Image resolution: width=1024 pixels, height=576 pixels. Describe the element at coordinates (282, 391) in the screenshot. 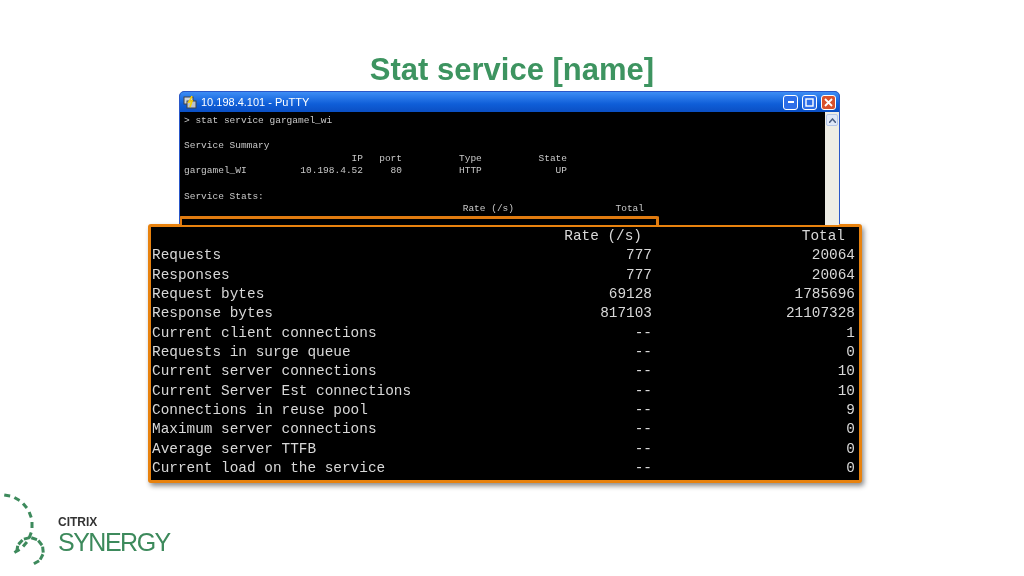

I see `row-label: Current Server Est connections` at that location.